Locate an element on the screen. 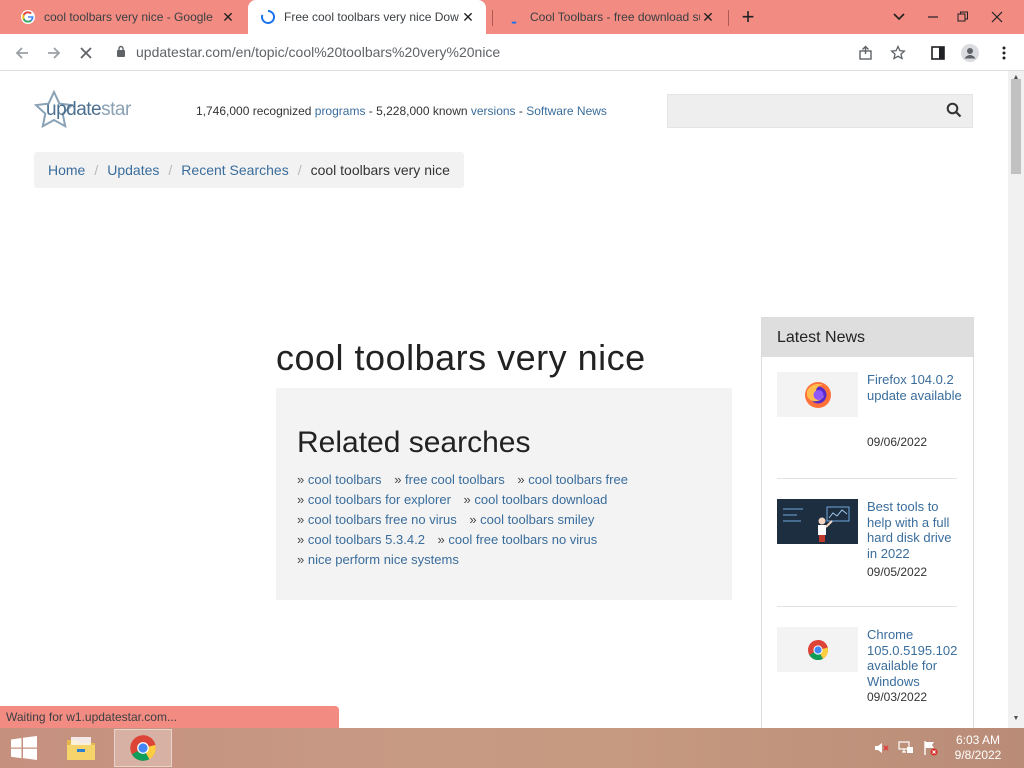 The width and height of the screenshot is (1024, 768). news-divider is located at coordinates (867, 478).